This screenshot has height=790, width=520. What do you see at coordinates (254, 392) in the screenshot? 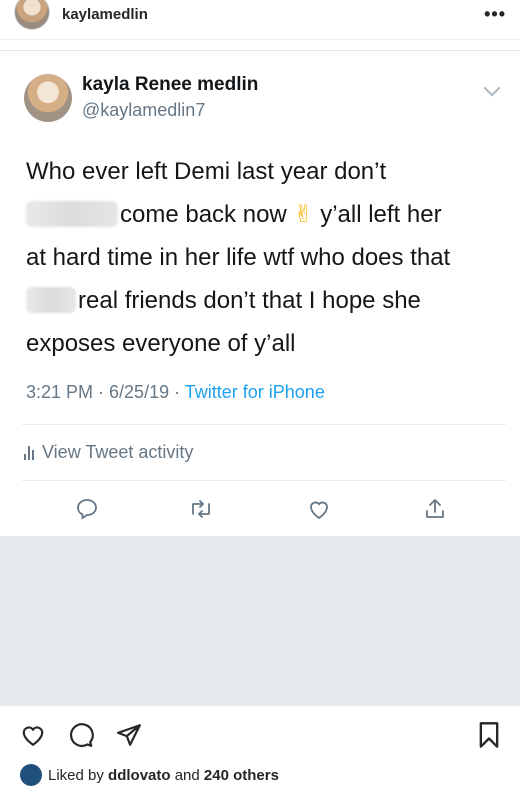
I see `tweet-source: Twitter for iPhone` at bounding box center [254, 392].